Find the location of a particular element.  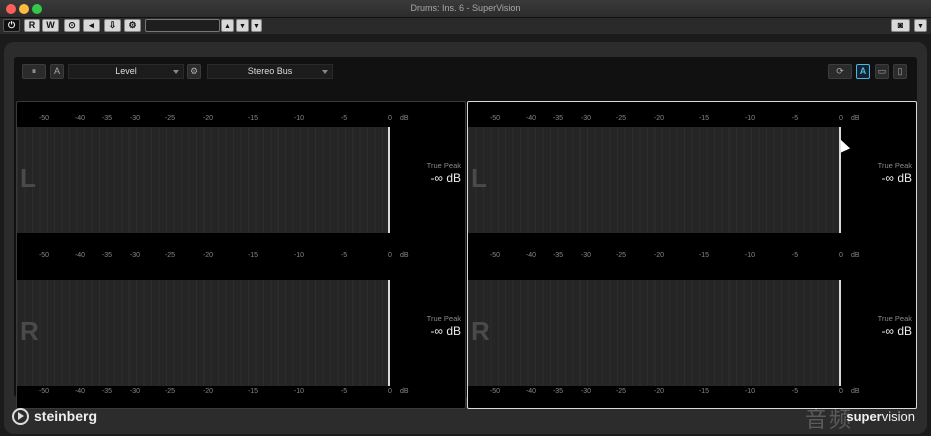

camera-icon: ◙ is located at coordinates (900, 25).